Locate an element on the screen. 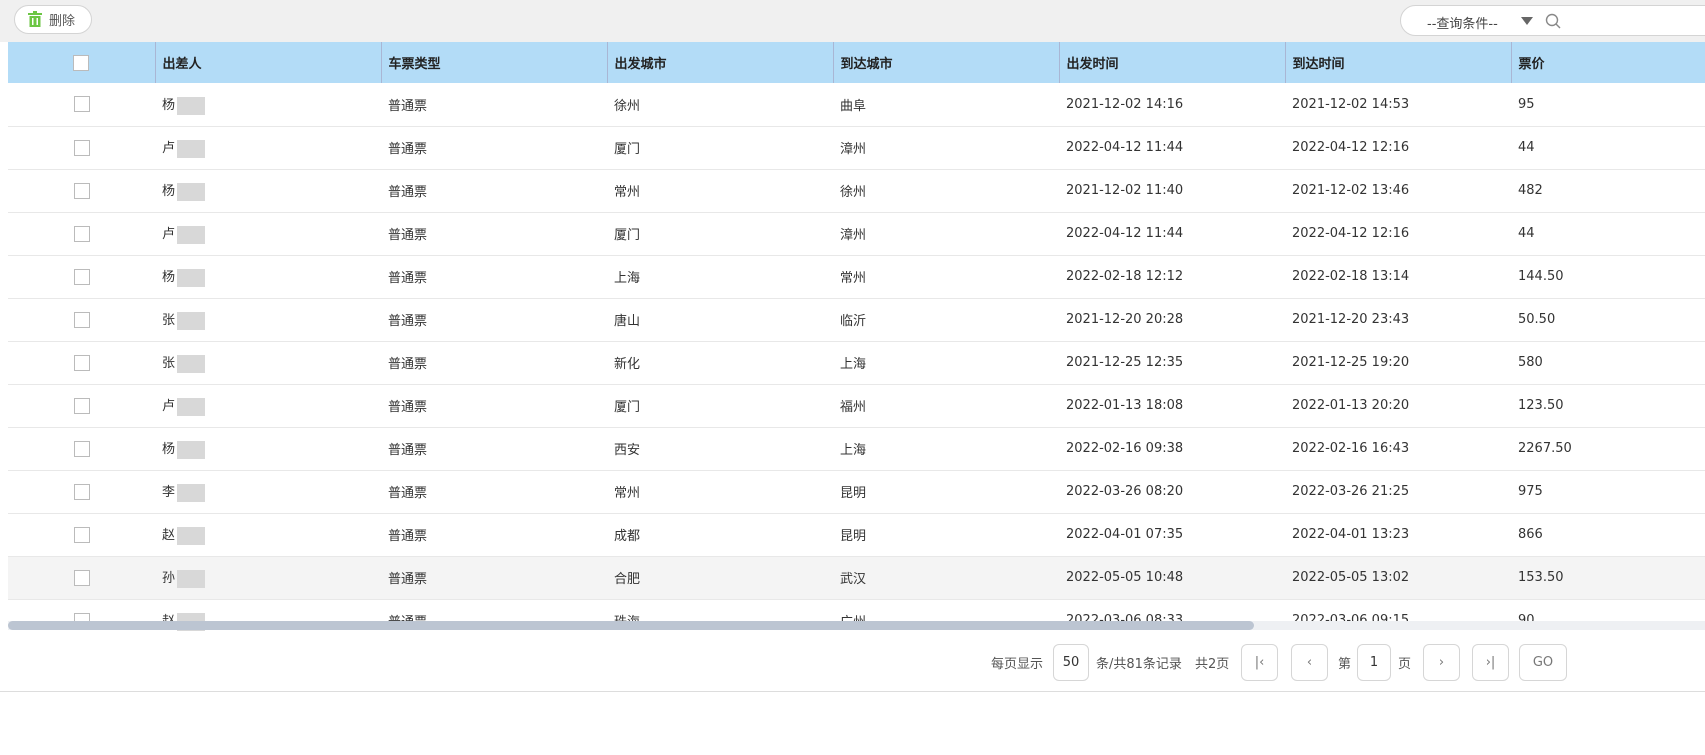 The width and height of the screenshot is (1705, 755). query-condition-select: --查询条件-- is located at coordinates (1552, 20).